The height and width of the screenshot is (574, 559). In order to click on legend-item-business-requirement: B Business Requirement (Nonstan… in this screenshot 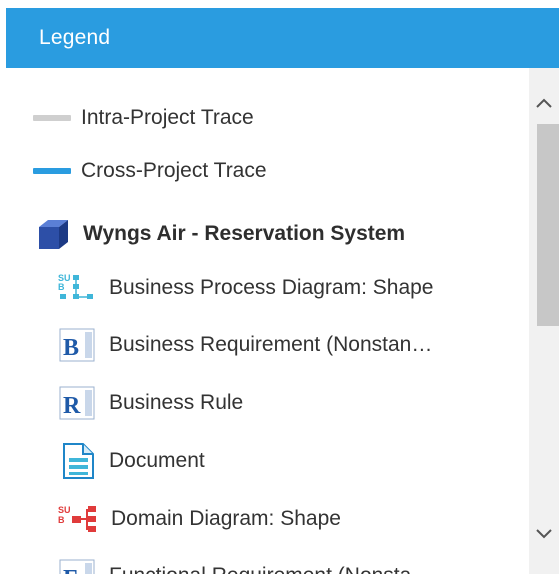, I will do `click(245, 345)`.